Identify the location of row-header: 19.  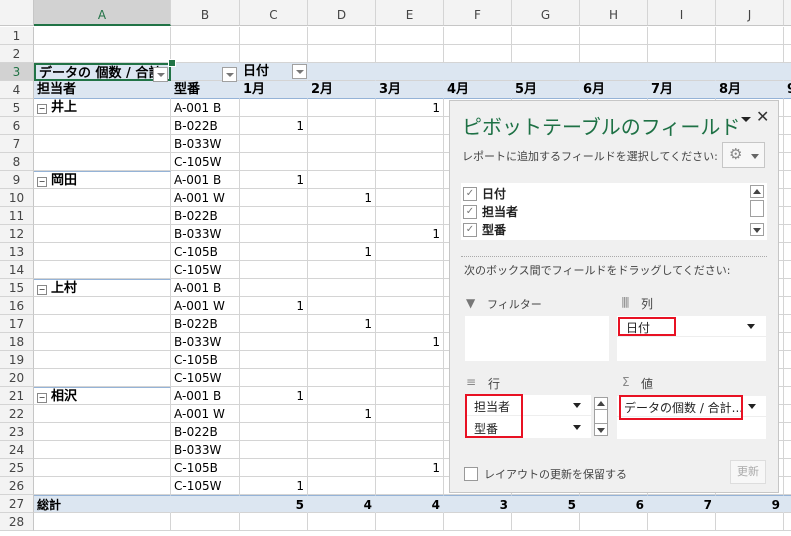
(17, 360).